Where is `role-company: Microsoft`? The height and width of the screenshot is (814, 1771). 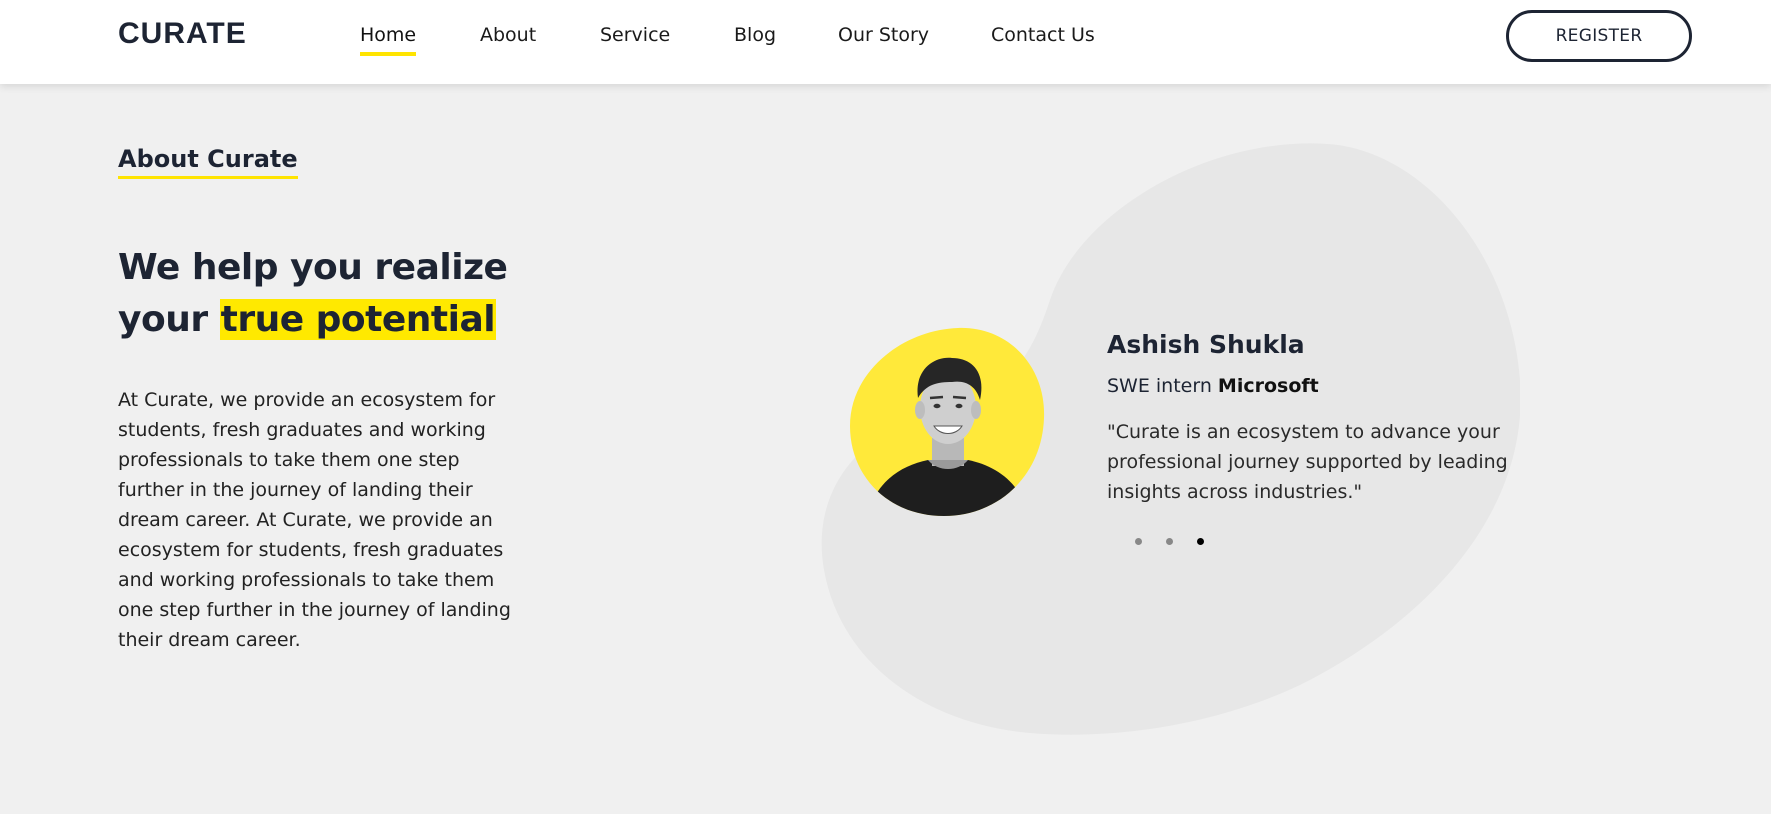 role-company: Microsoft is located at coordinates (1268, 386).